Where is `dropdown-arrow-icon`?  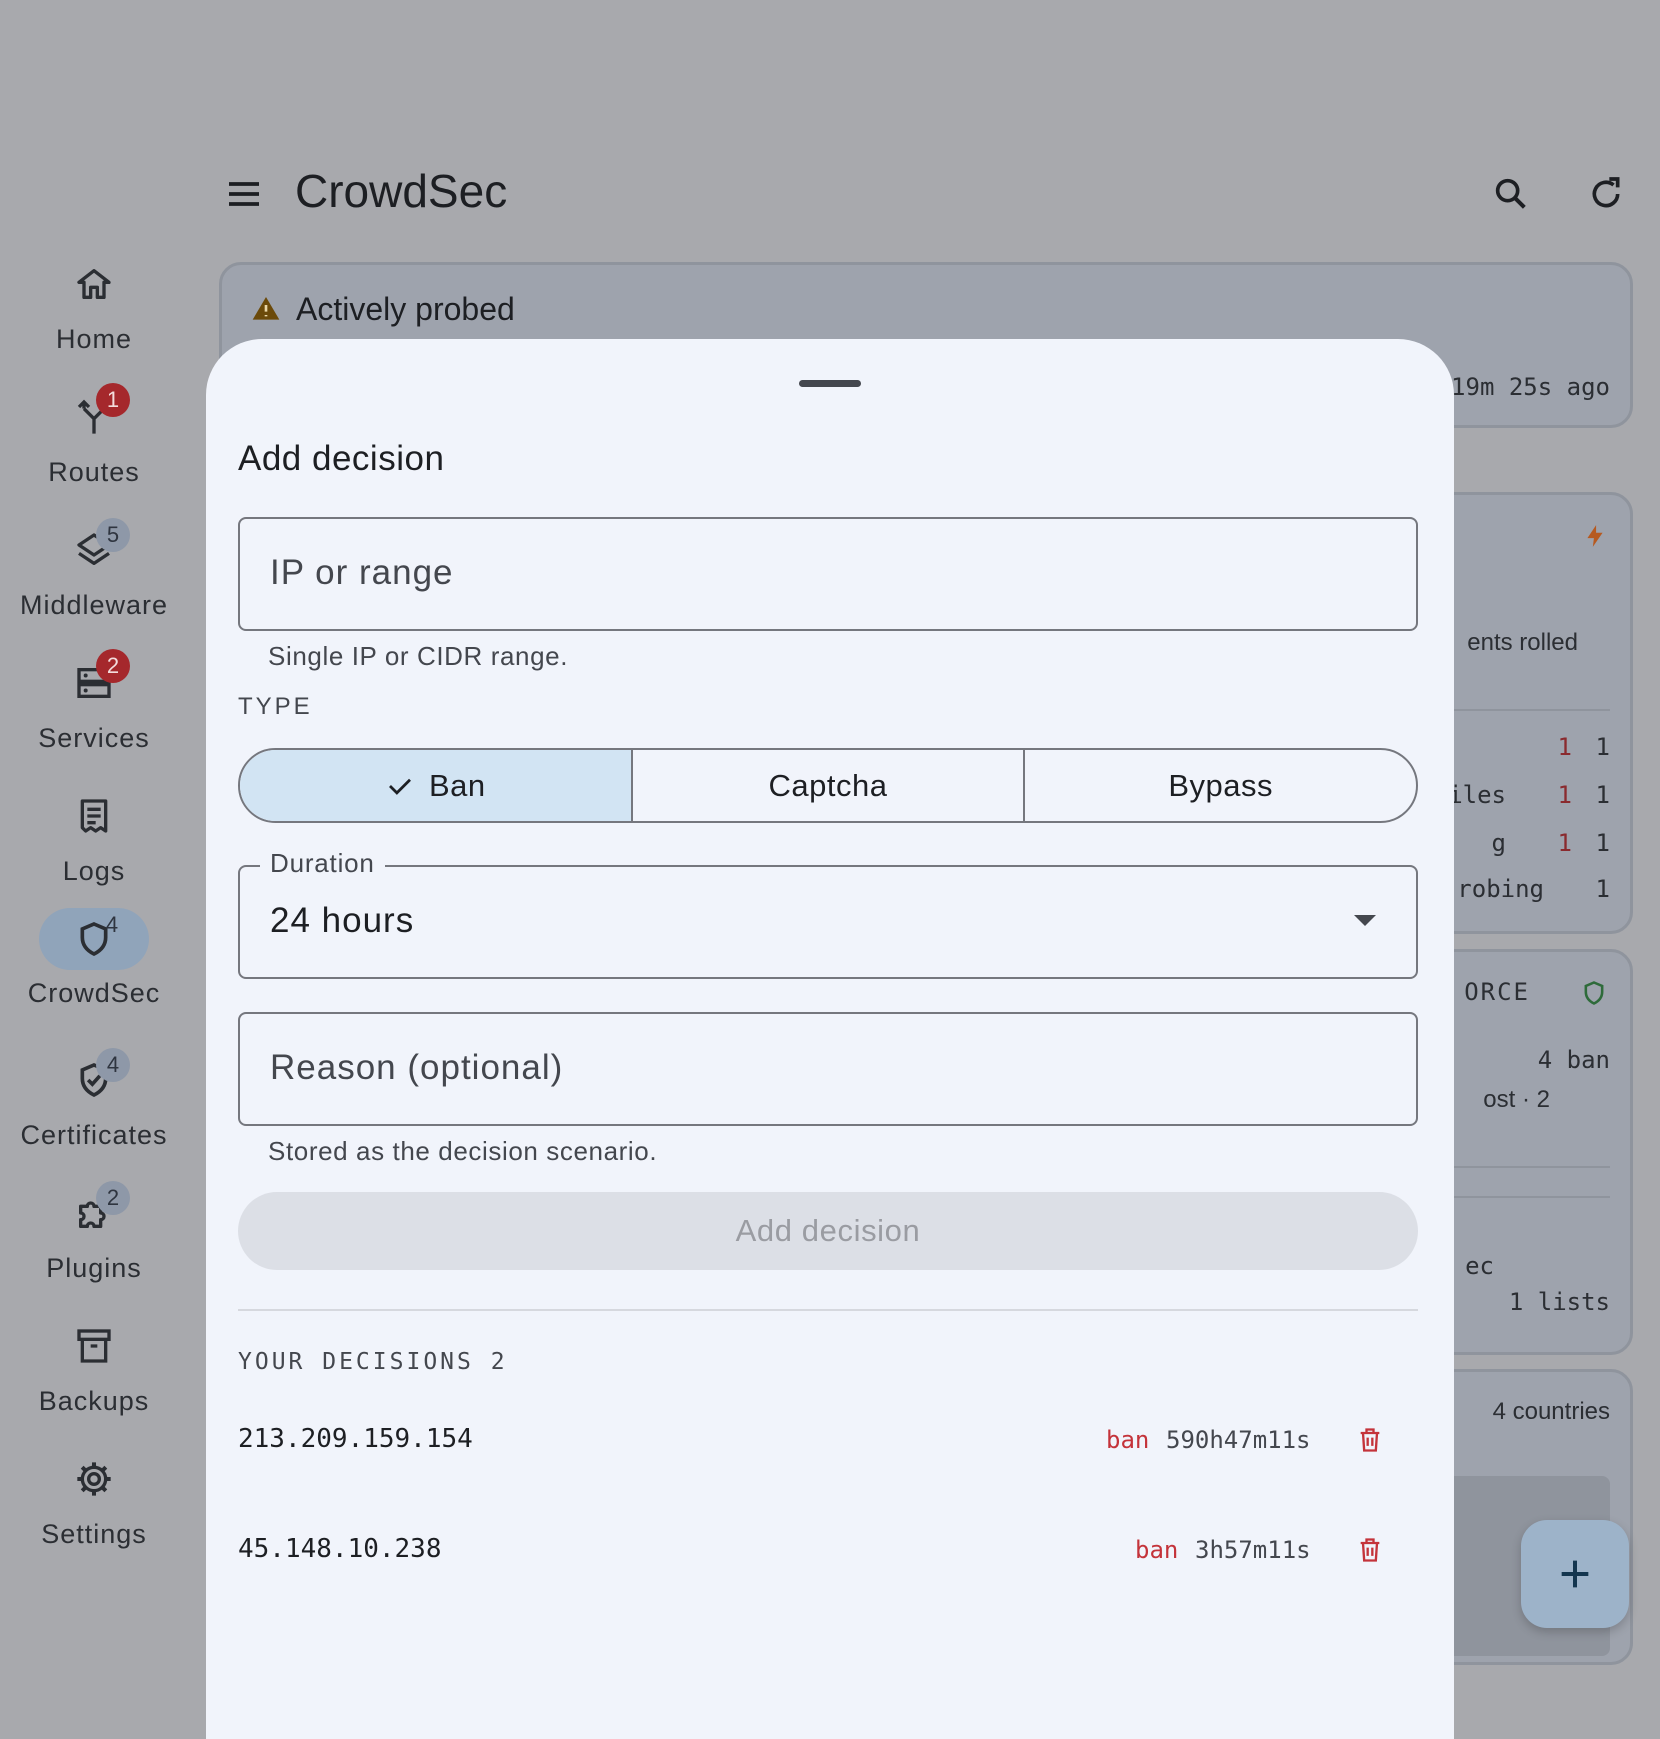 dropdown-arrow-icon is located at coordinates (1365, 920).